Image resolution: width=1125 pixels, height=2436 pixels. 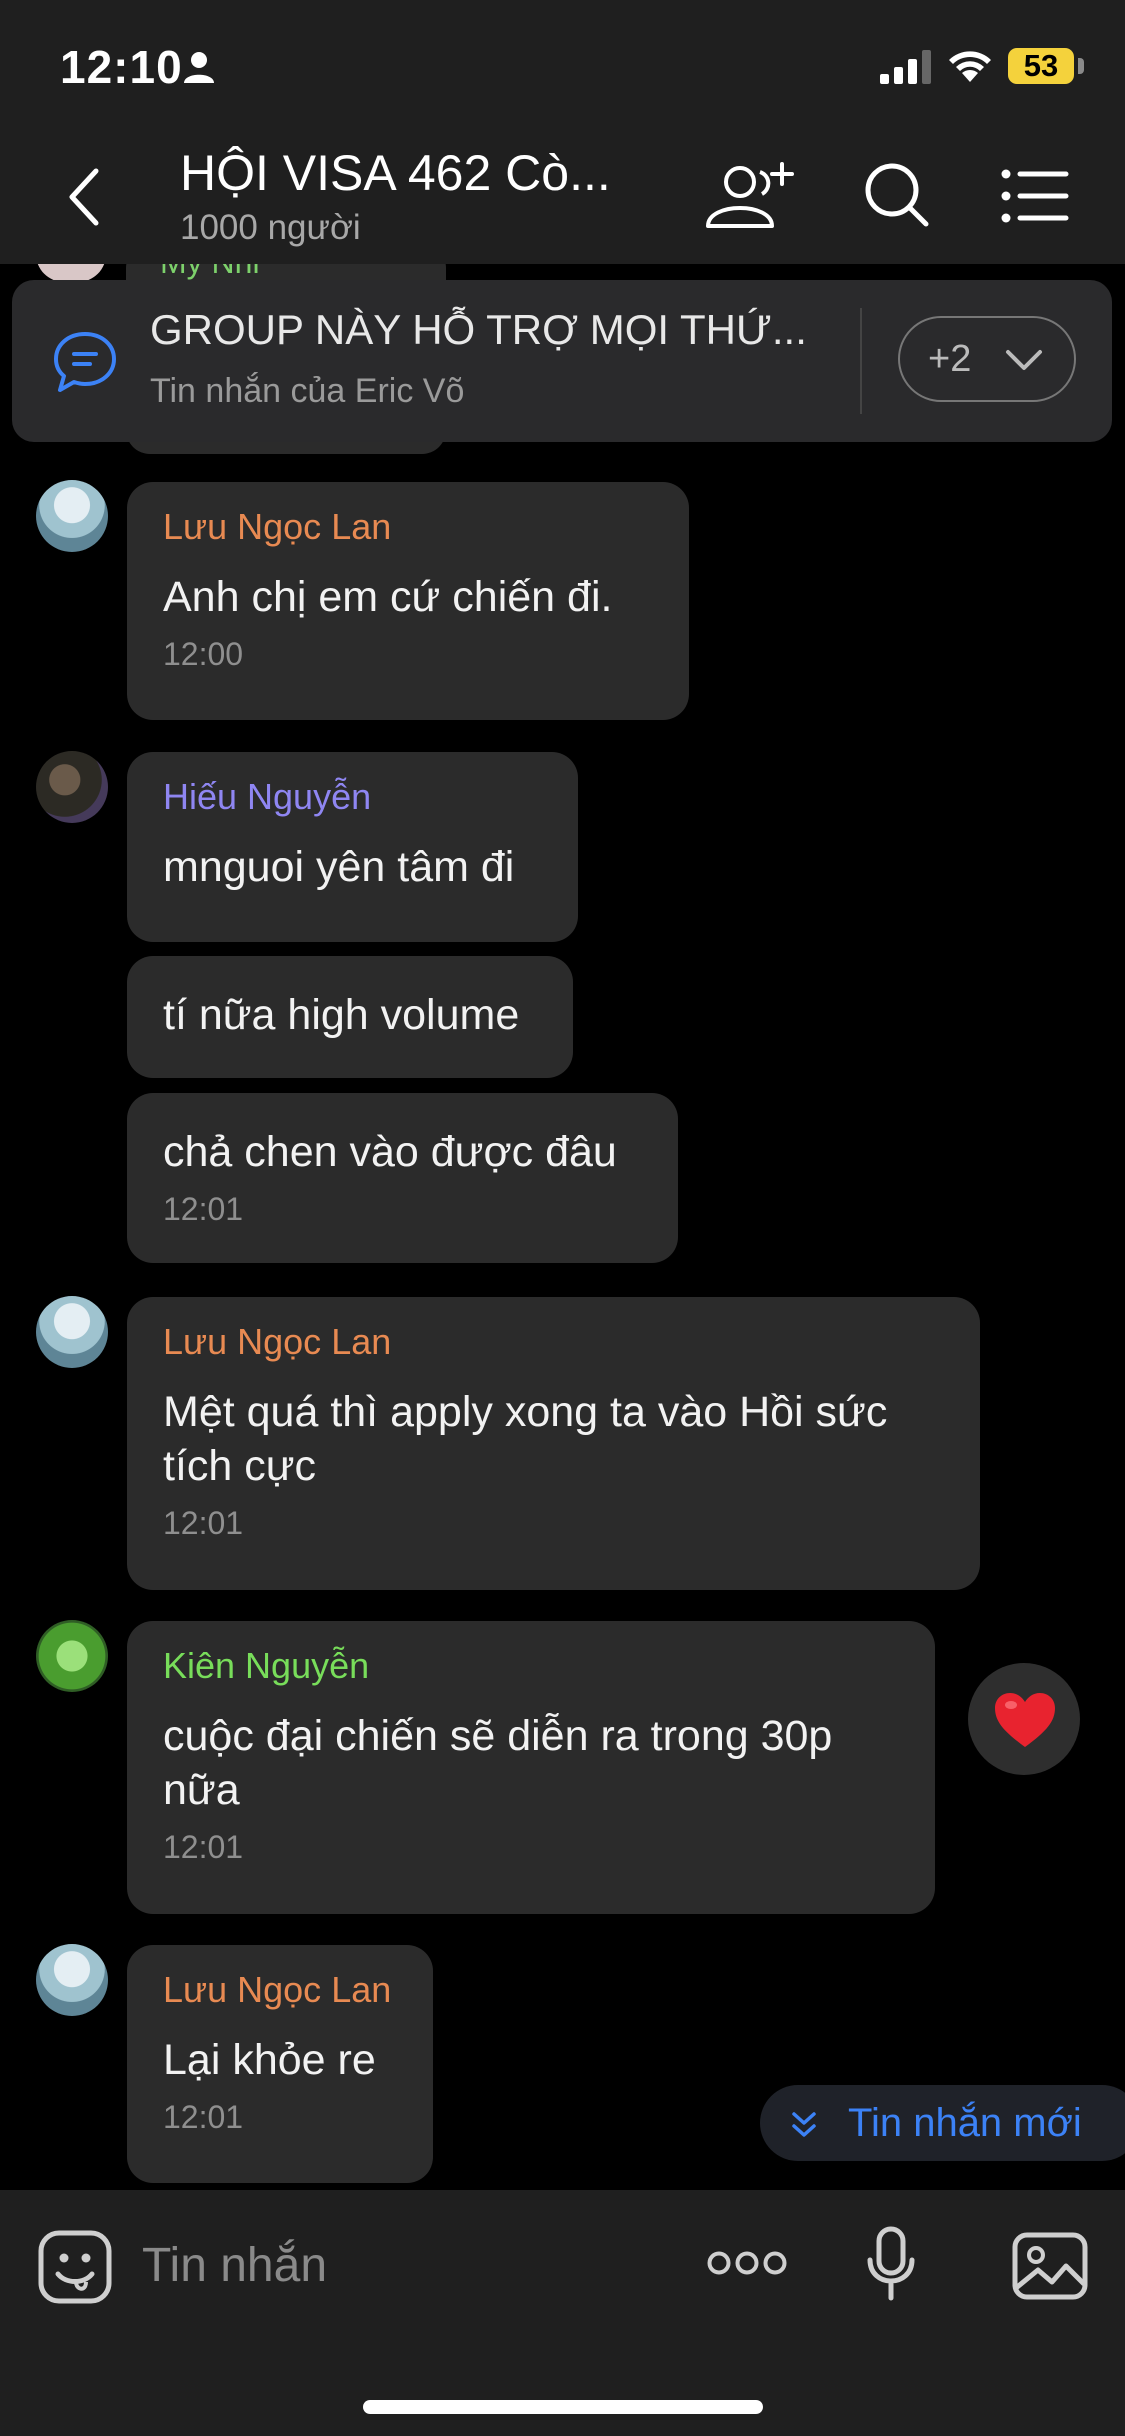 I want to click on add-member-icon, so click(x=748, y=196).